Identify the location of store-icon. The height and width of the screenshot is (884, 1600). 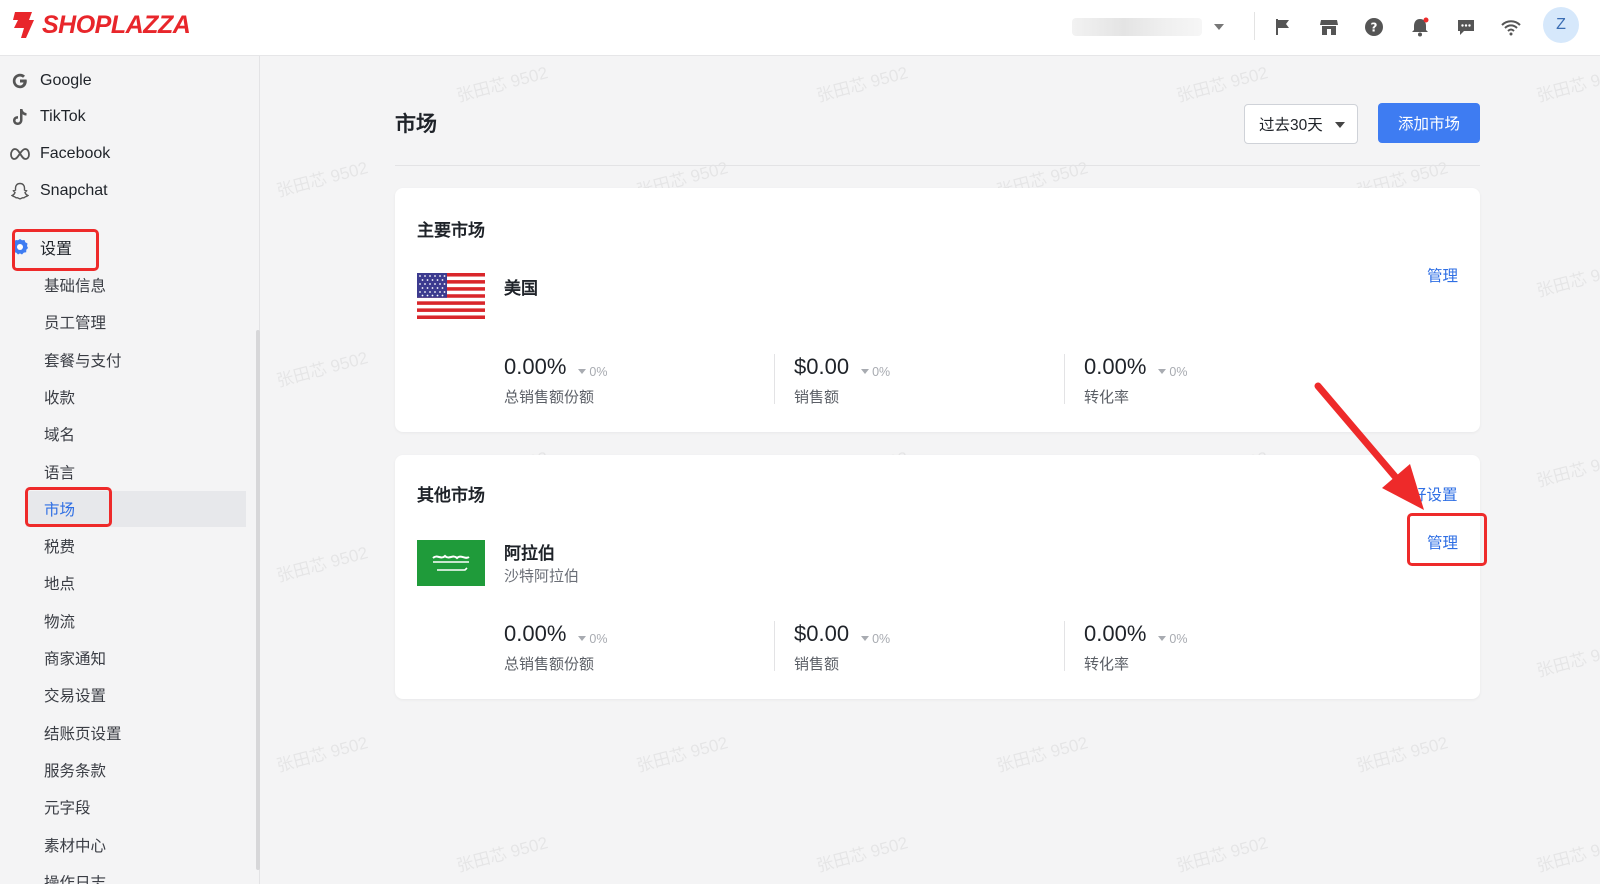
(1329, 27).